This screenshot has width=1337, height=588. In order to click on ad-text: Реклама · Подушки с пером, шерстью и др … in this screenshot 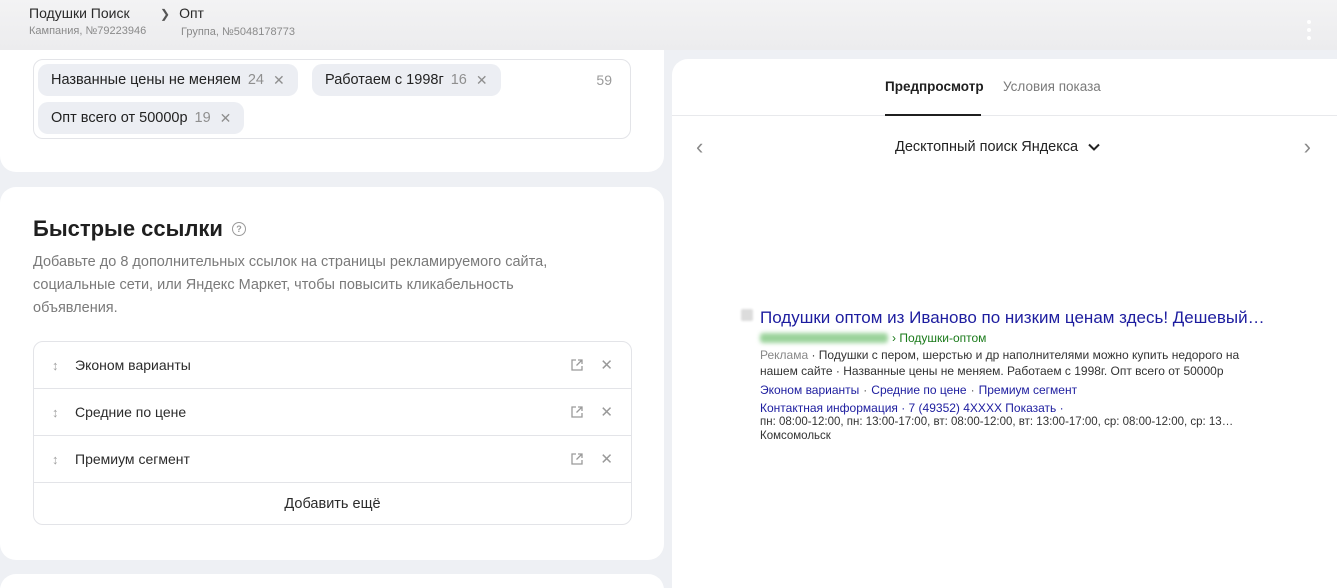, I will do `click(1020, 363)`.